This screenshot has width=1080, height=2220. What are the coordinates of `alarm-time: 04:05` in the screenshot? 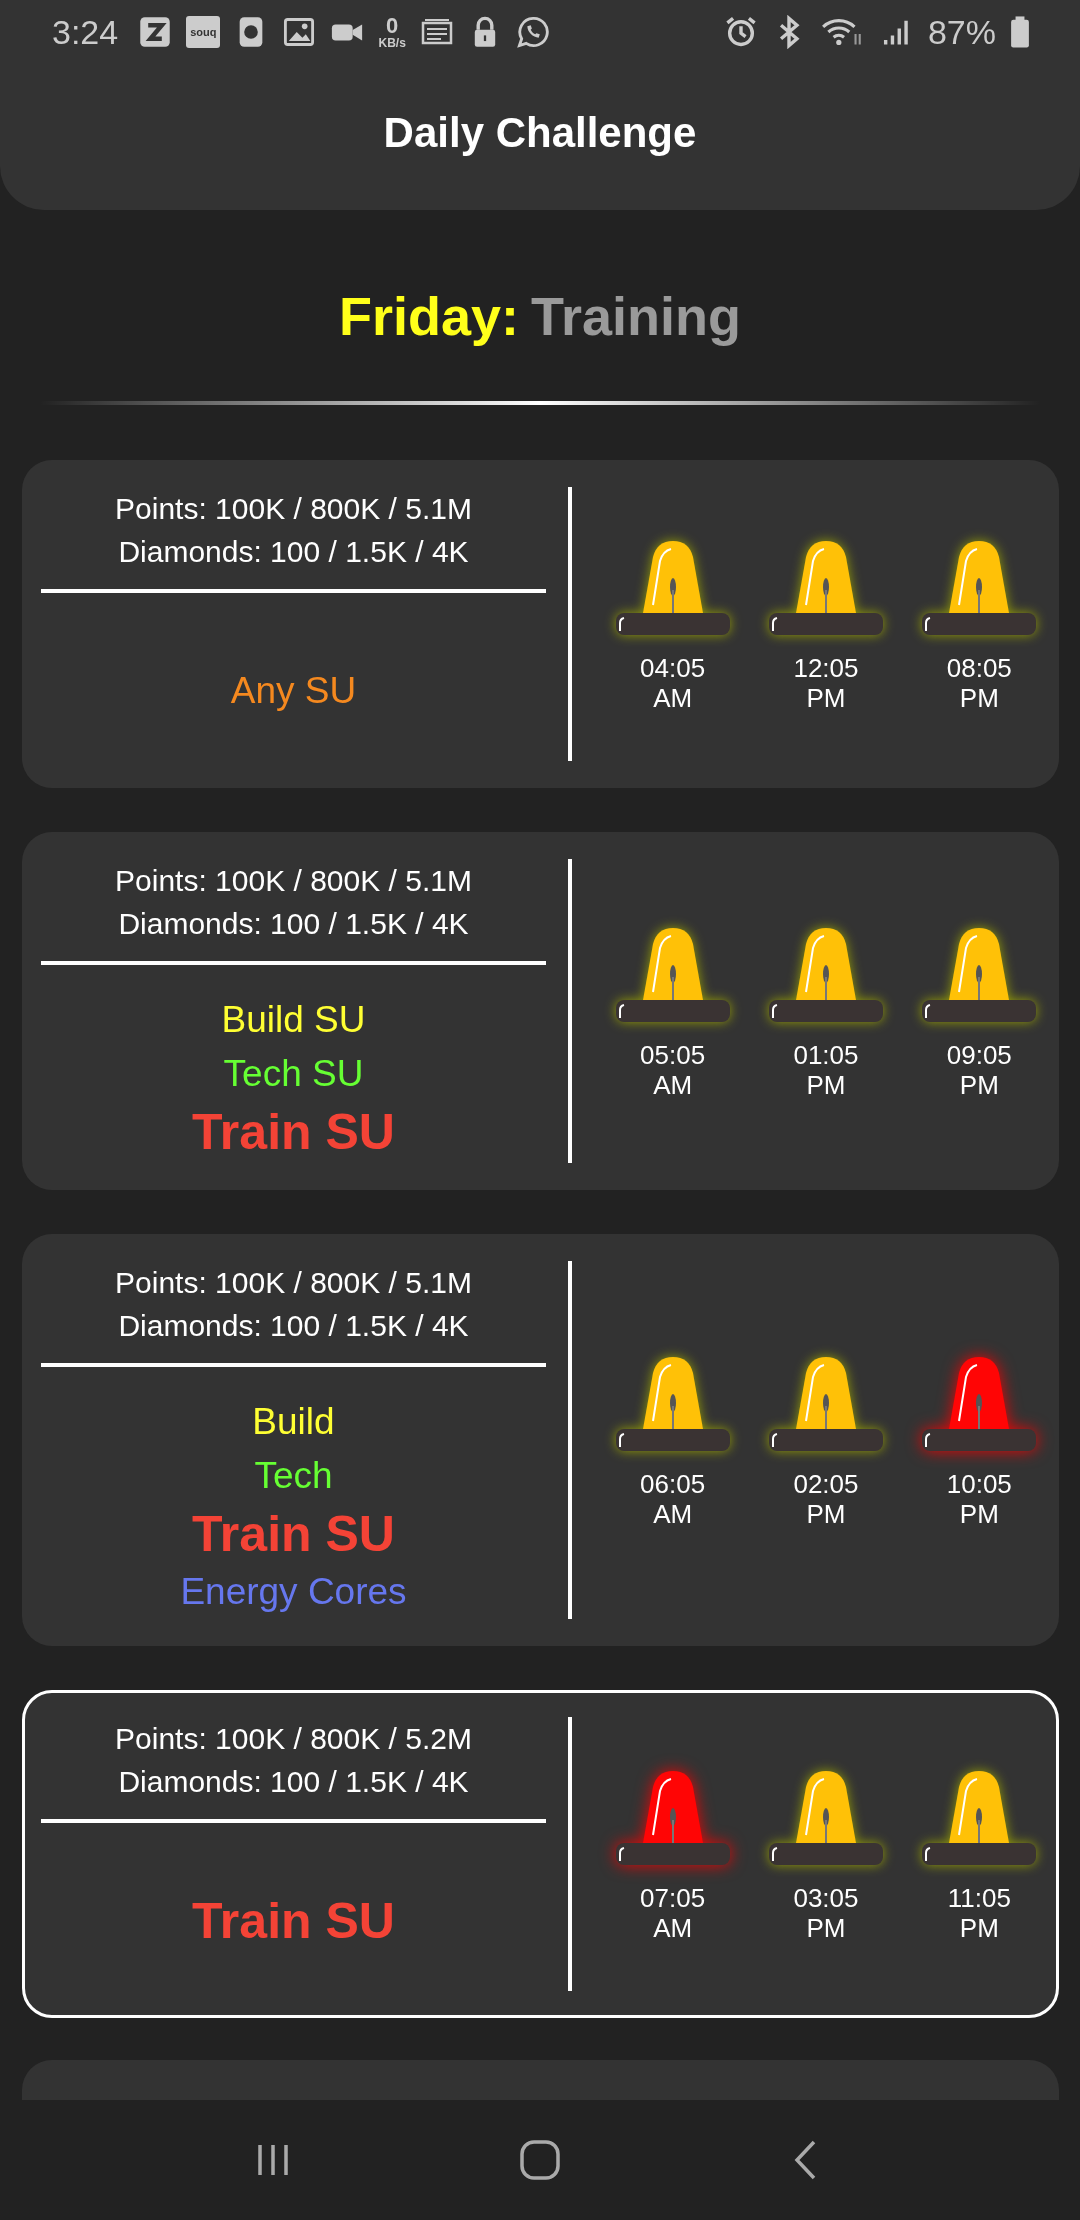 It's located at (673, 668).